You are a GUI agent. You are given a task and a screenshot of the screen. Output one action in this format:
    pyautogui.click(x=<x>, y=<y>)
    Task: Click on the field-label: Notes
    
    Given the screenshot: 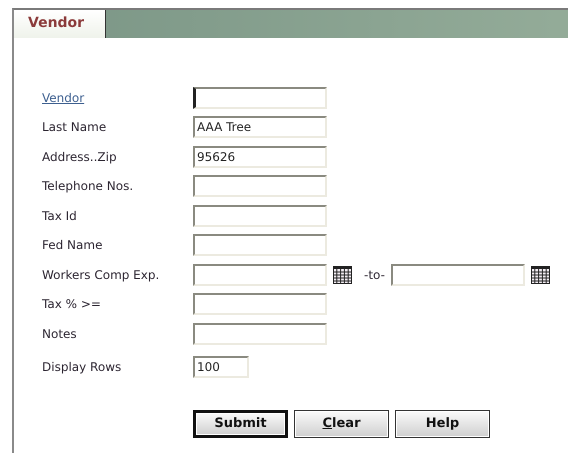 What is the action you would take?
    pyautogui.click(x=60, y=334)
    